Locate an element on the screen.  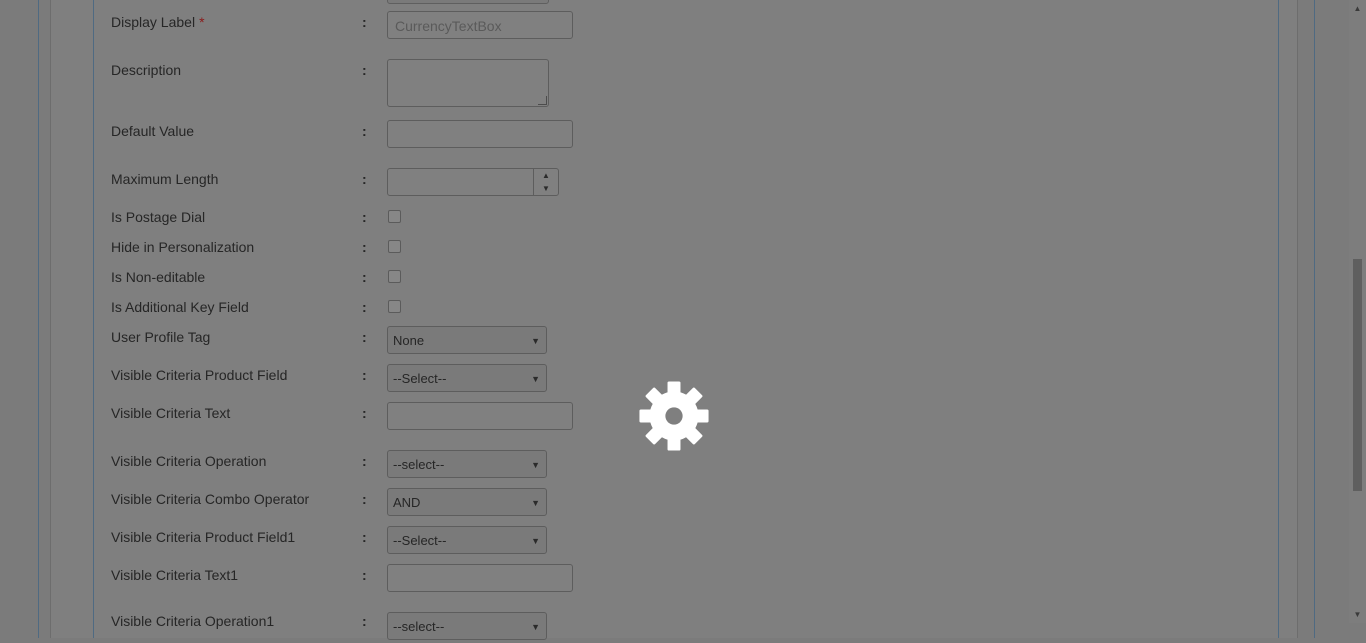
hide-in-personalization-label: Hide in Personalization is located at coordinates (183, 247).